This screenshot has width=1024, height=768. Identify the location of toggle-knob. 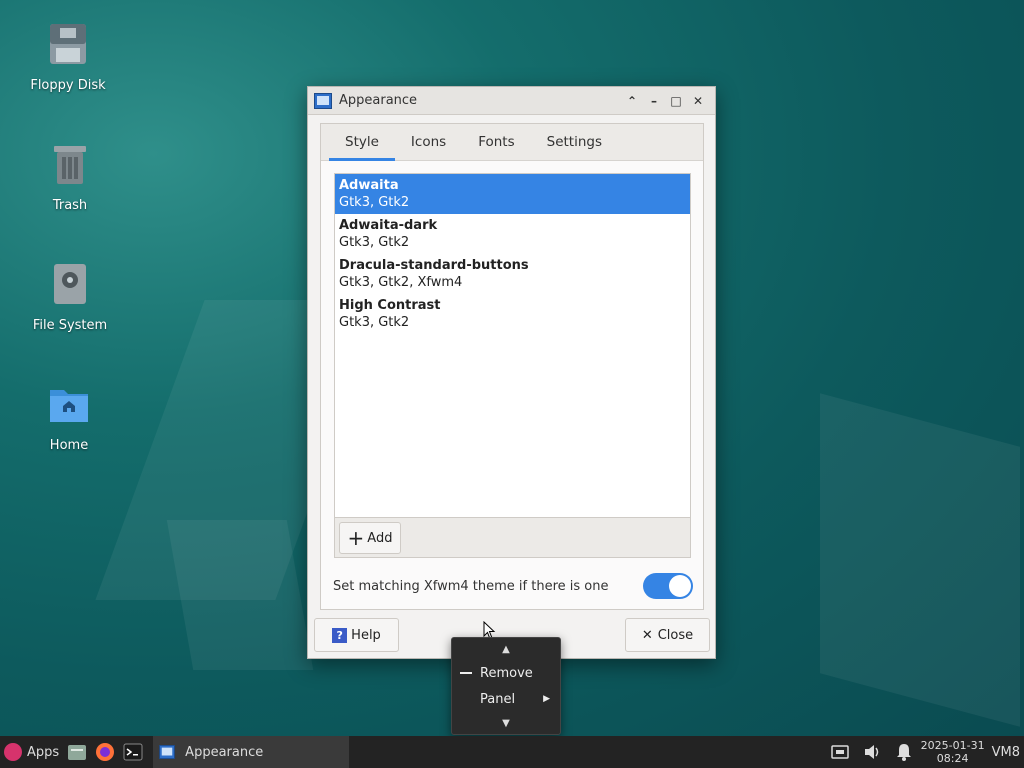
(680, 586).